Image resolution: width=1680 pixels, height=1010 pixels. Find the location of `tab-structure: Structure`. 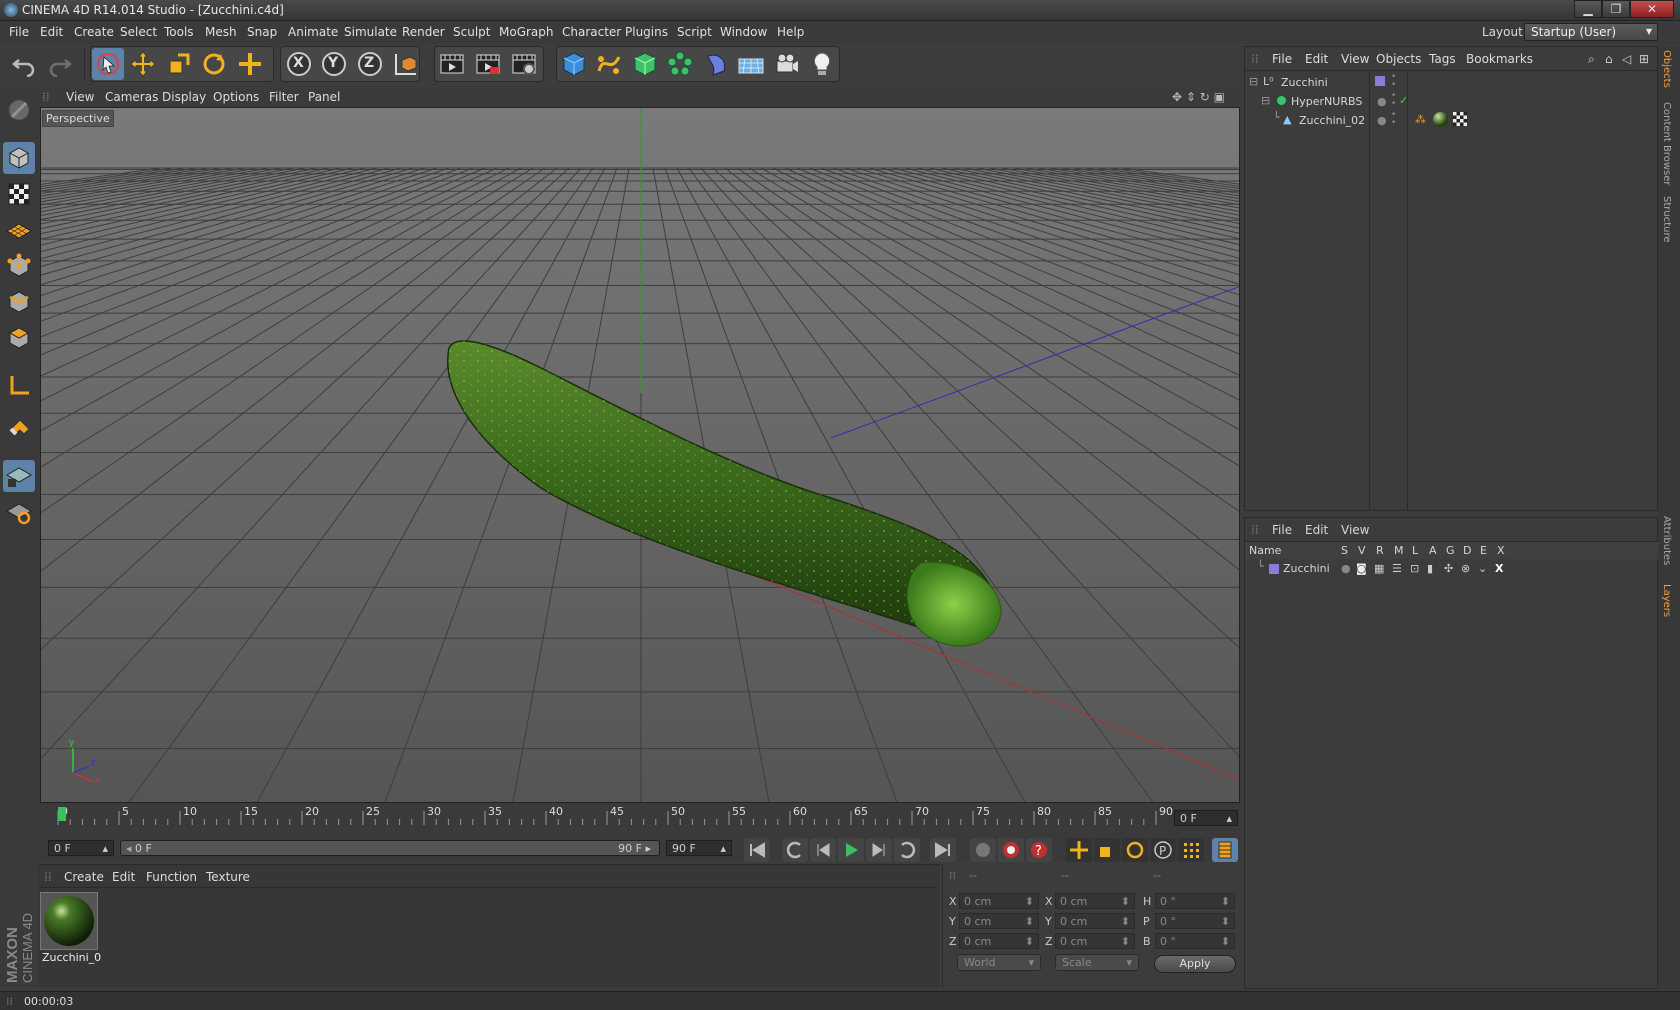

tab-structure: Structure is located at coordinates (1666, 219).